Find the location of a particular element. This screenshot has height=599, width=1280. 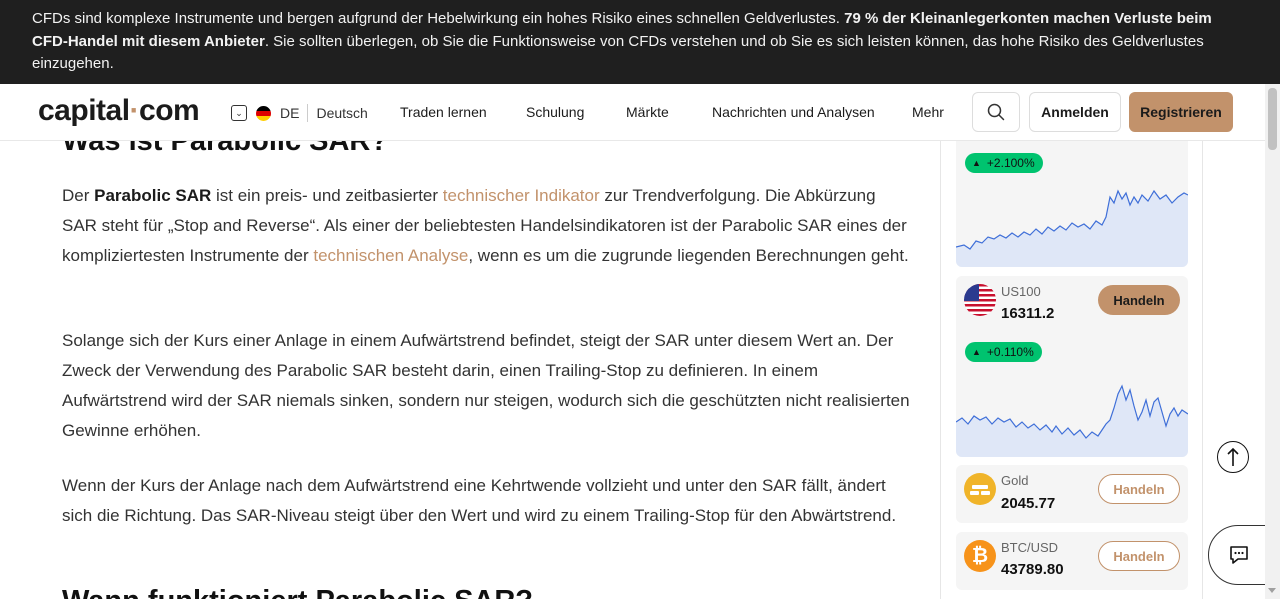

trade-button-us100: Handeln is located at coordinates (1139, 300).